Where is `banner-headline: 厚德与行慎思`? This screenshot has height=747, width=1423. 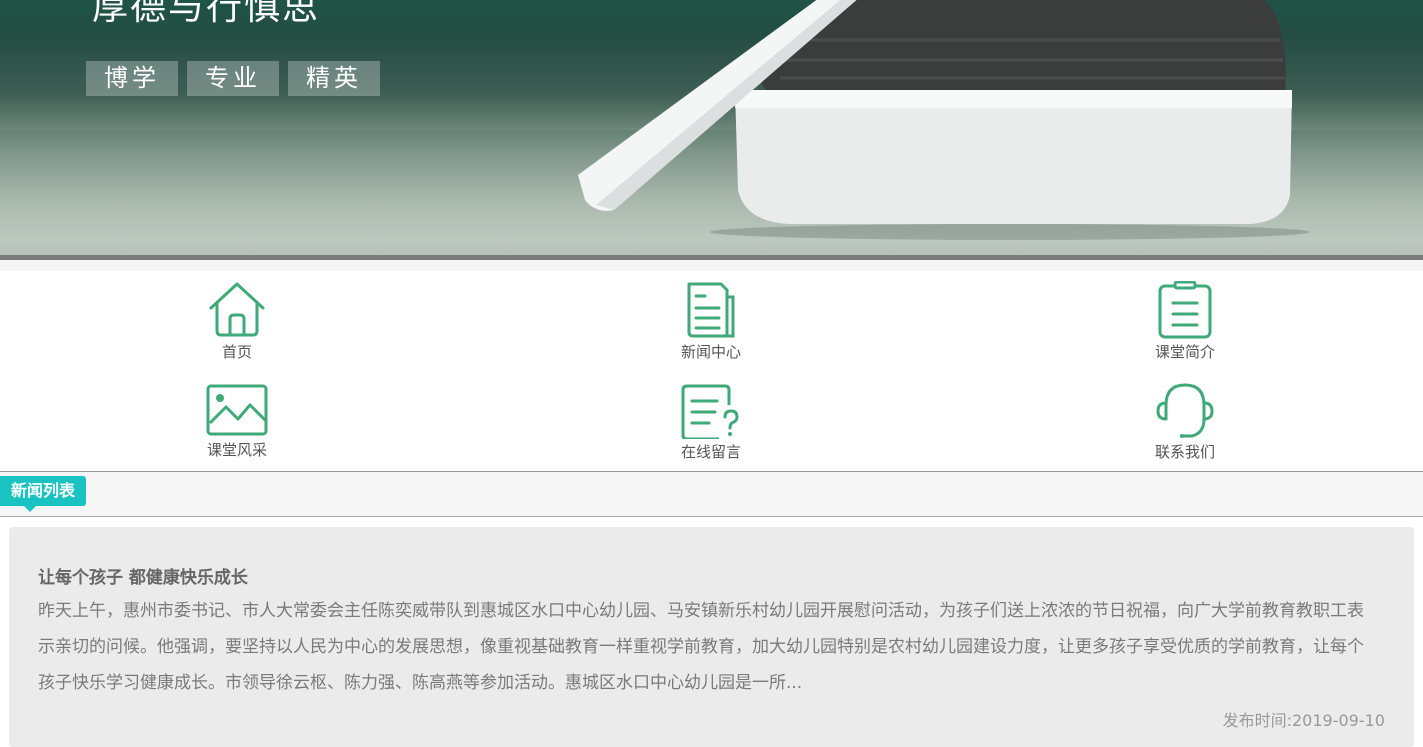
banner-headline: 厚德与行慎思 is located at coordinates (206, 14).